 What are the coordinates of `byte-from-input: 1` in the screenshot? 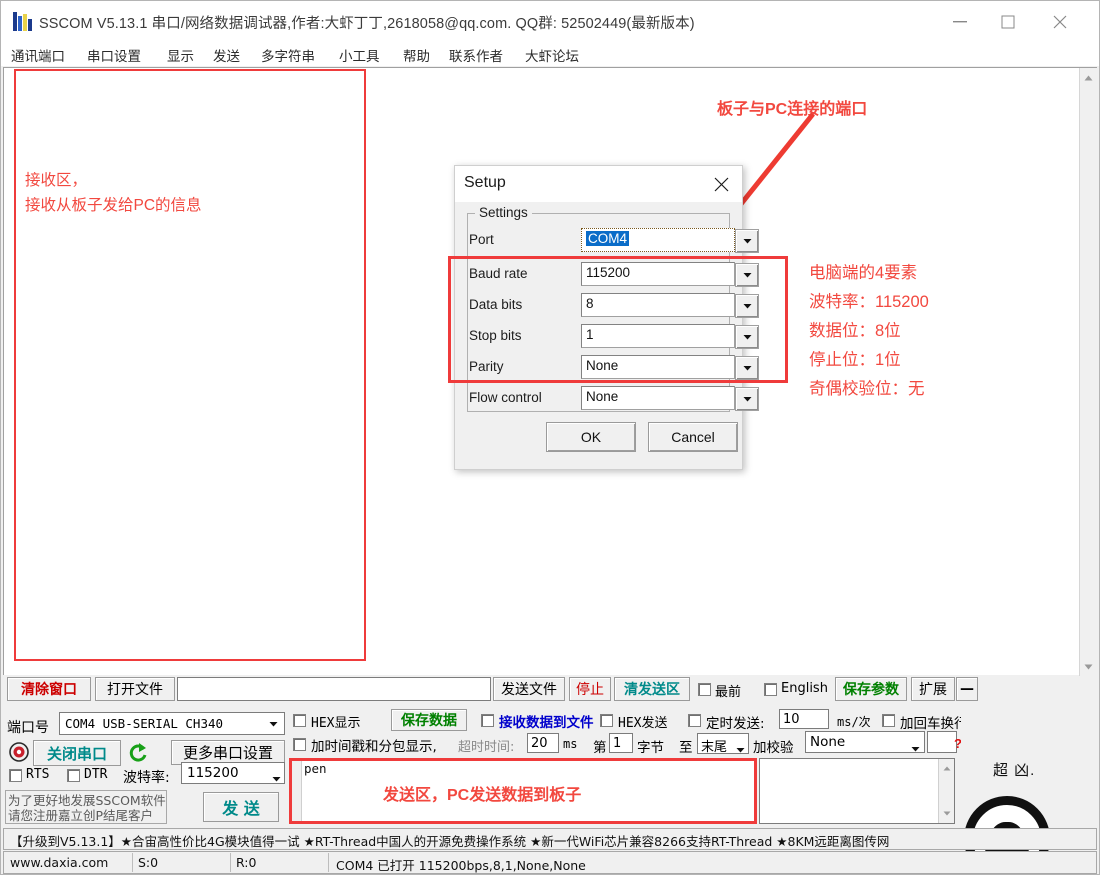 It's located at (621, 743).